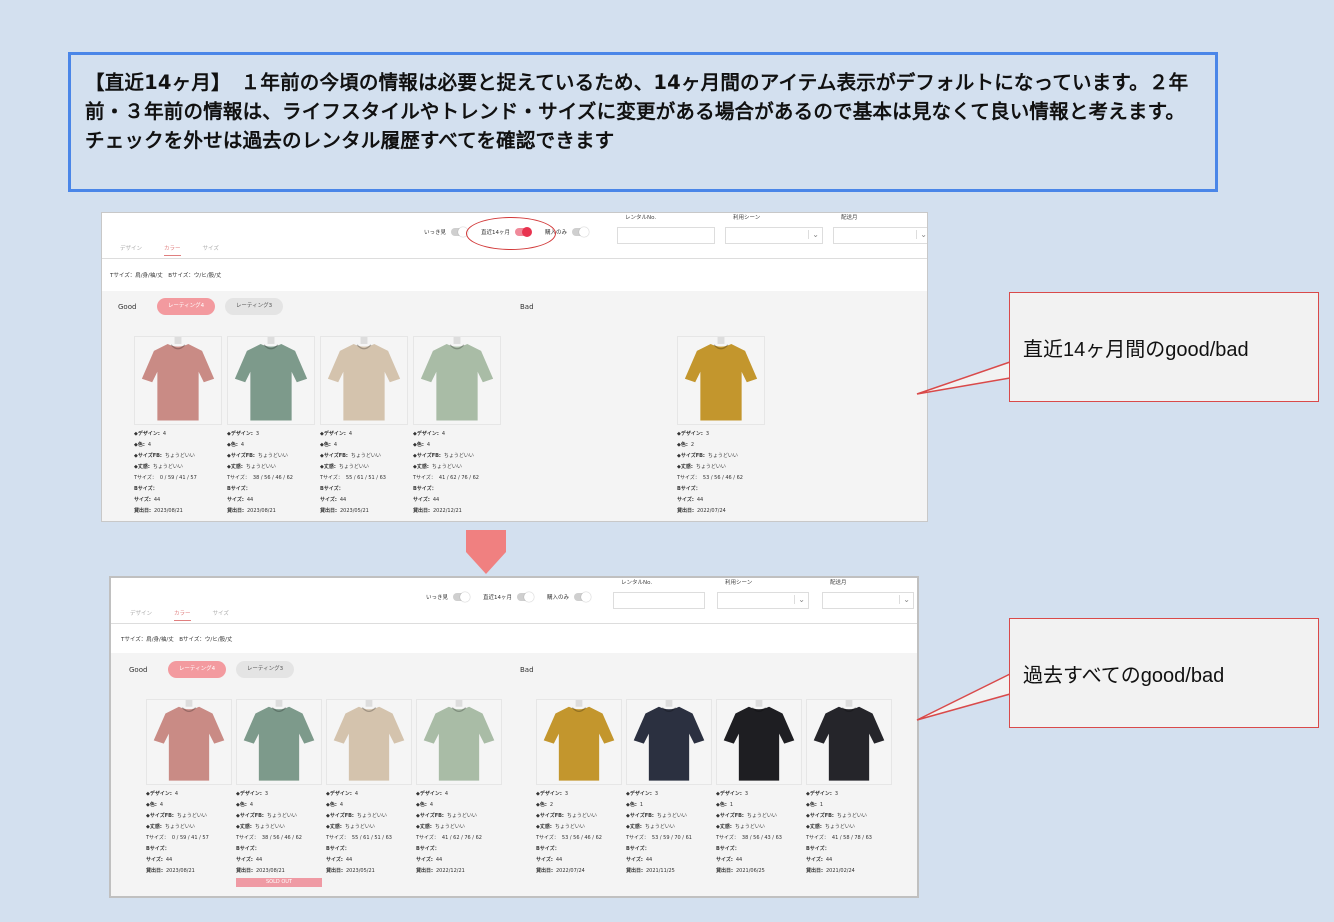  I want to click on toggle-recent-14-months, so click(526, 597).